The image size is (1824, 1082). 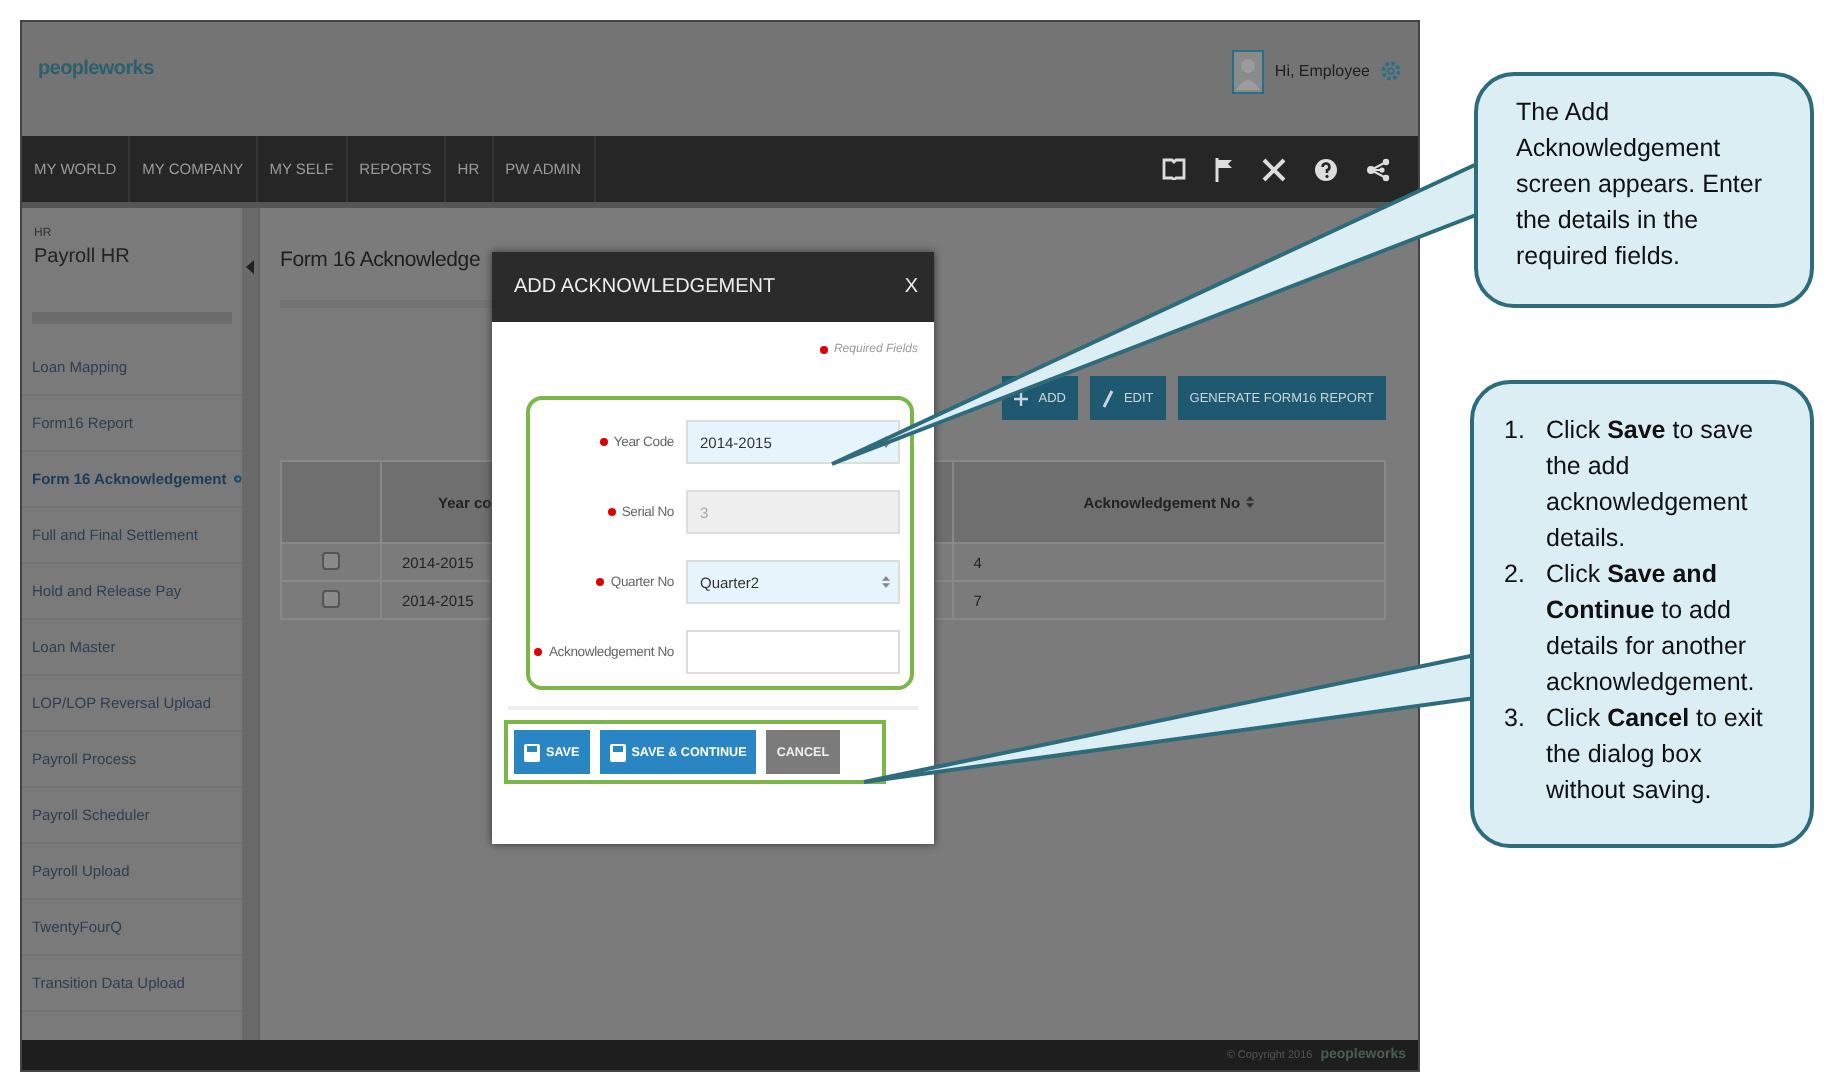 What do you see at coordinates (83, 257) in the screenshot?
I see `sidebar-title: Payroll HR` at bounding box center [83, 257].